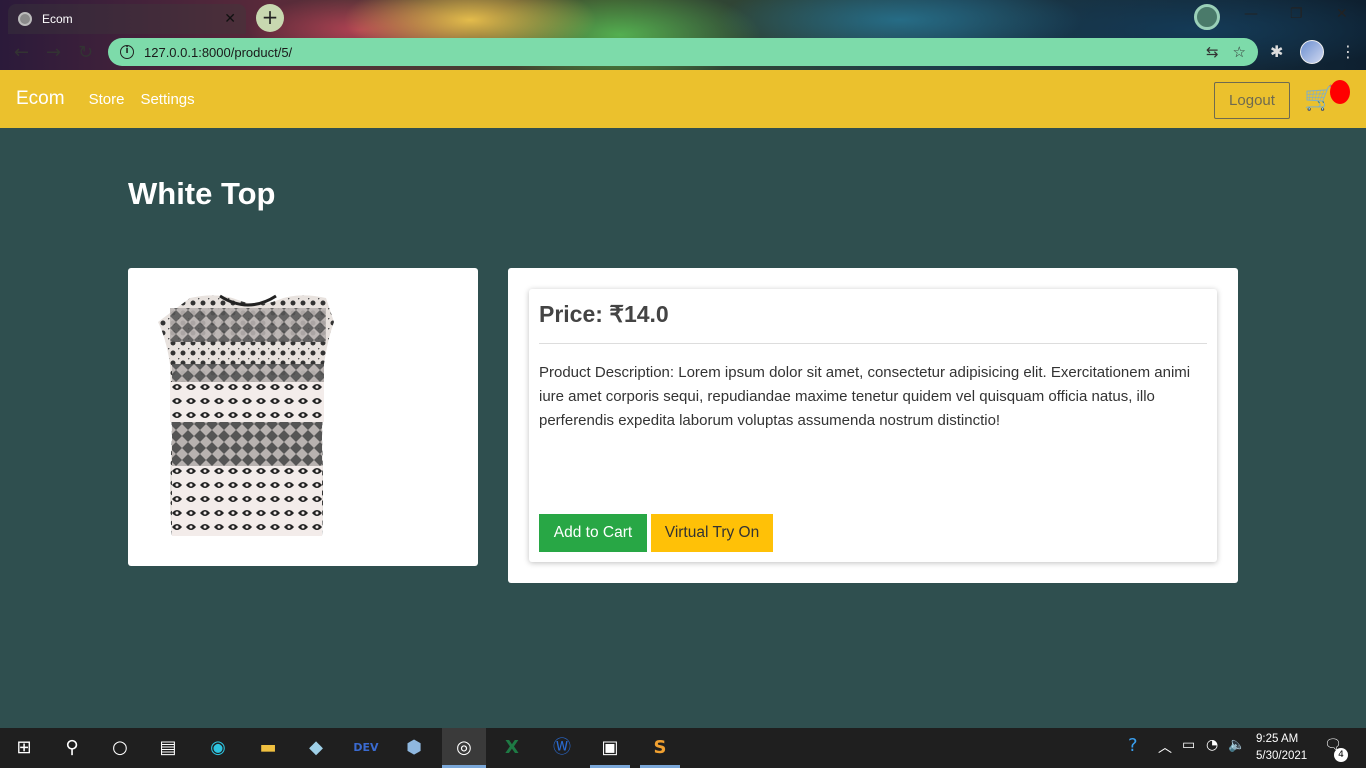  I want to click on virtual-try-on-button: Virtual Try On, so click(712, 533).